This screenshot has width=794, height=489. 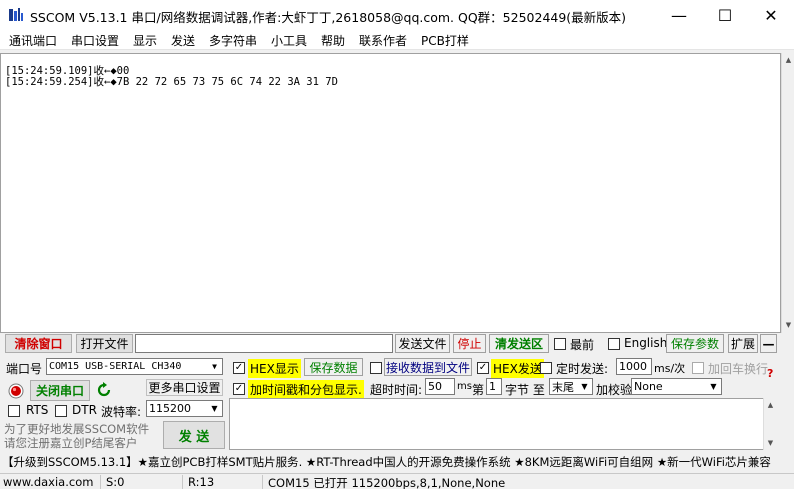 What do you see at coordinates (503, 424) in the screenshot?
I see `send-input-area` at bounding box center [503, 424].